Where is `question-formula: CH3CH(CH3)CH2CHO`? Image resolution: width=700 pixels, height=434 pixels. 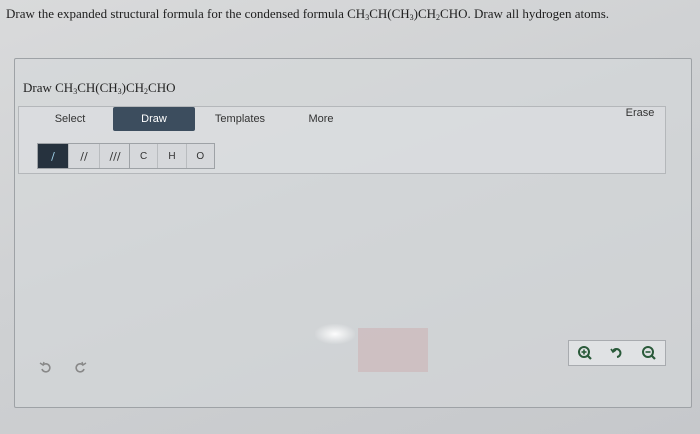
question-formula: CH3CH(CH3)CH2CHO is located at coordinates (407, 14).